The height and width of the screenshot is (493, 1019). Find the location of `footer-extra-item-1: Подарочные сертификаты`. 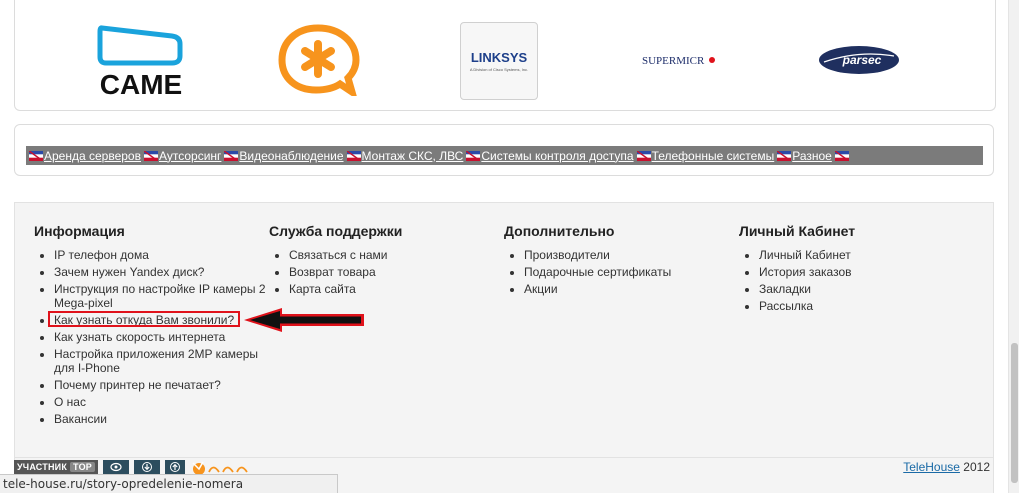

footer-extra-item-1: Подарочные сертификаты is located at coordinates (629, 272).